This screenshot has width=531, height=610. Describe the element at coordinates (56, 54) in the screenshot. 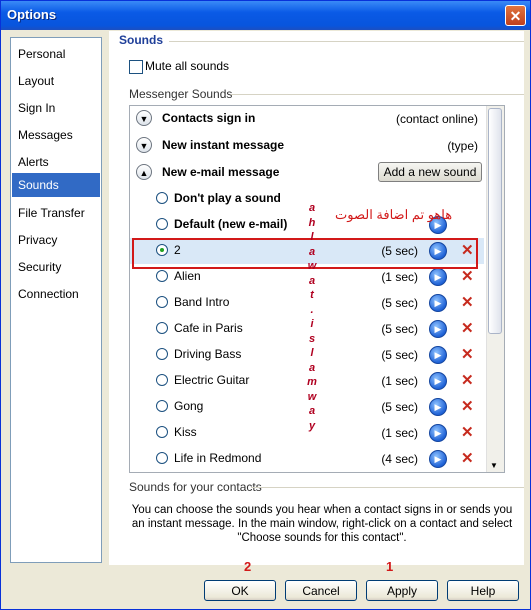

I see `nav-item-personal: Personal` at that location.